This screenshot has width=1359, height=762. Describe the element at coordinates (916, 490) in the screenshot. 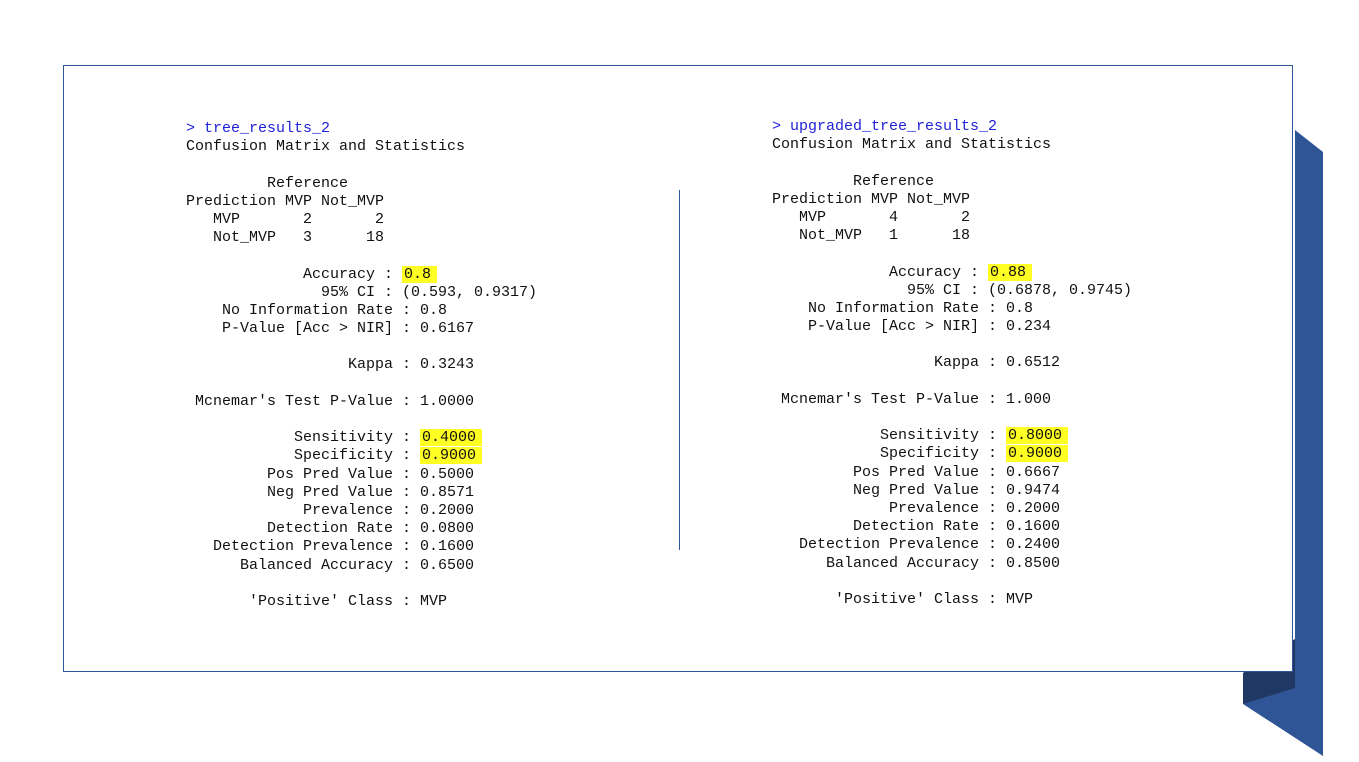

I see `neg-pred-line: Neg Pred Value : 0.9474` at that location.